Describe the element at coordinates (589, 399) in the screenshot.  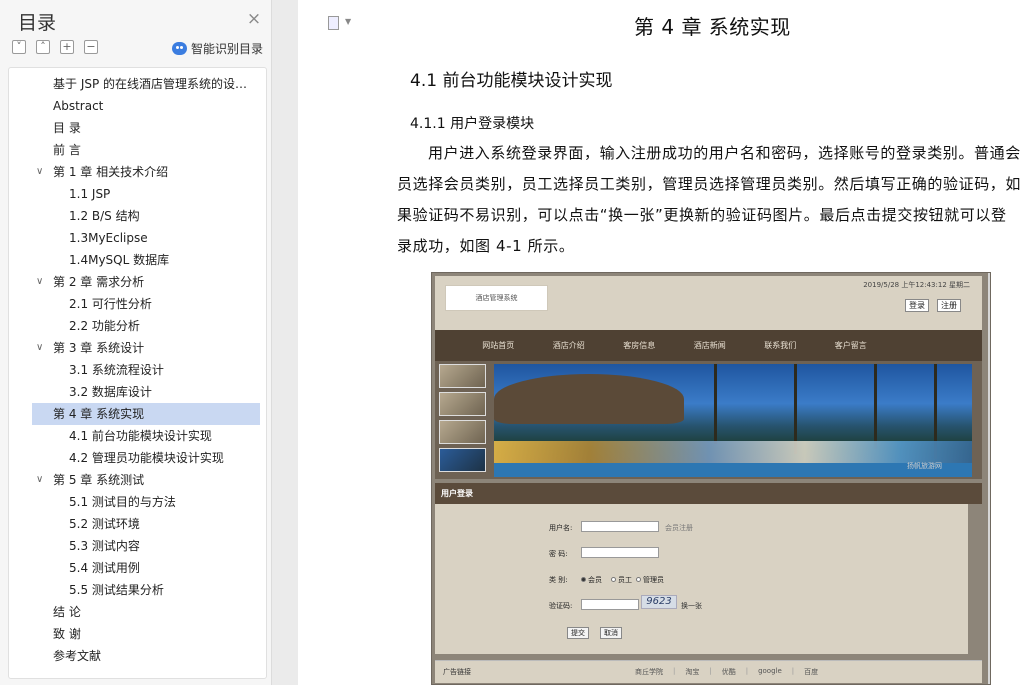
I see `banner-roof-shape` at that location.